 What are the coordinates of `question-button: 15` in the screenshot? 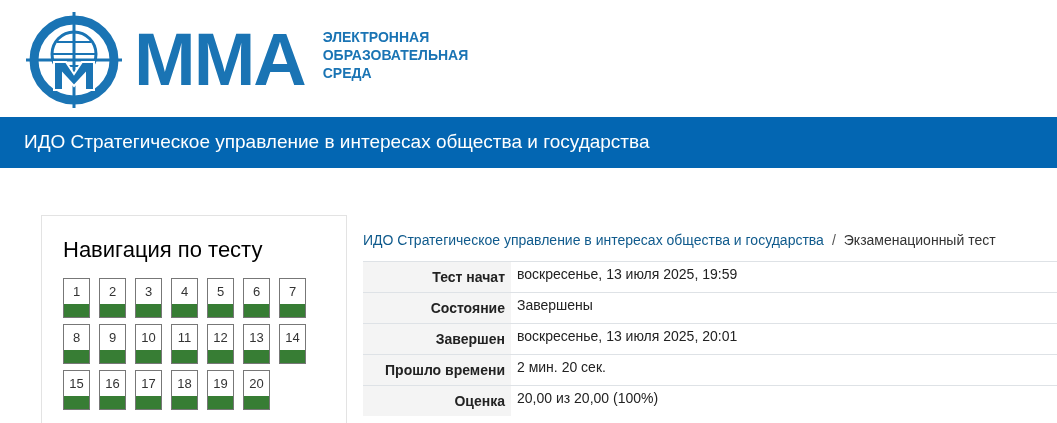 It's located at (76, 390).